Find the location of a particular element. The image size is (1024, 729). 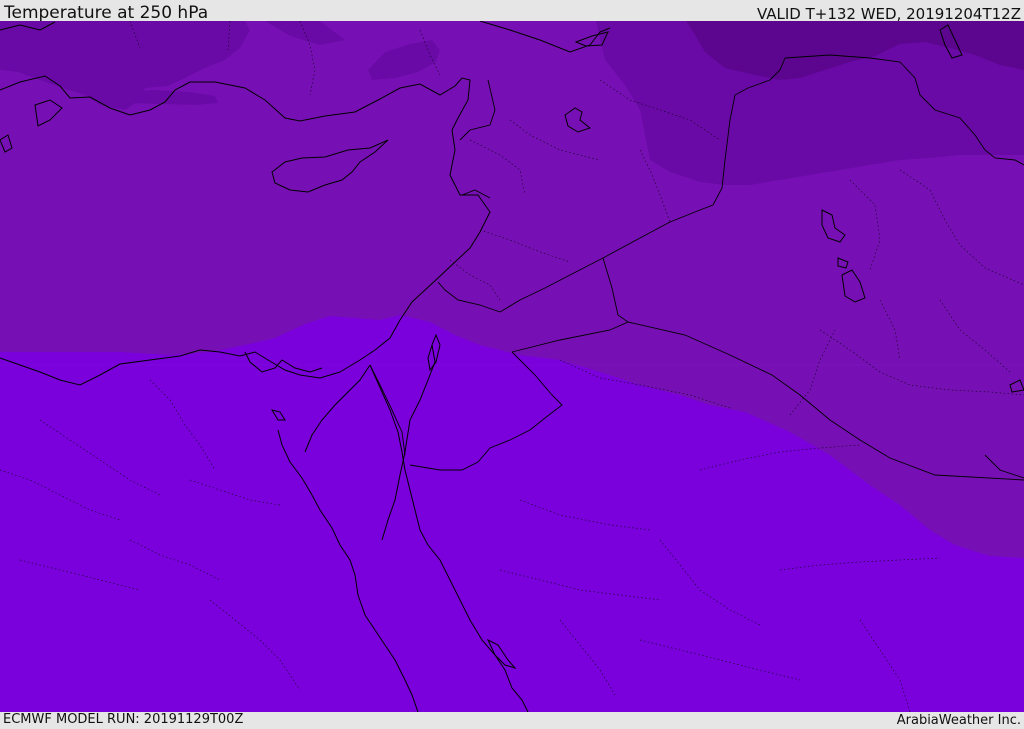

credit-label: ArabiaWeather Inc. is located at coordinates (958, 720).